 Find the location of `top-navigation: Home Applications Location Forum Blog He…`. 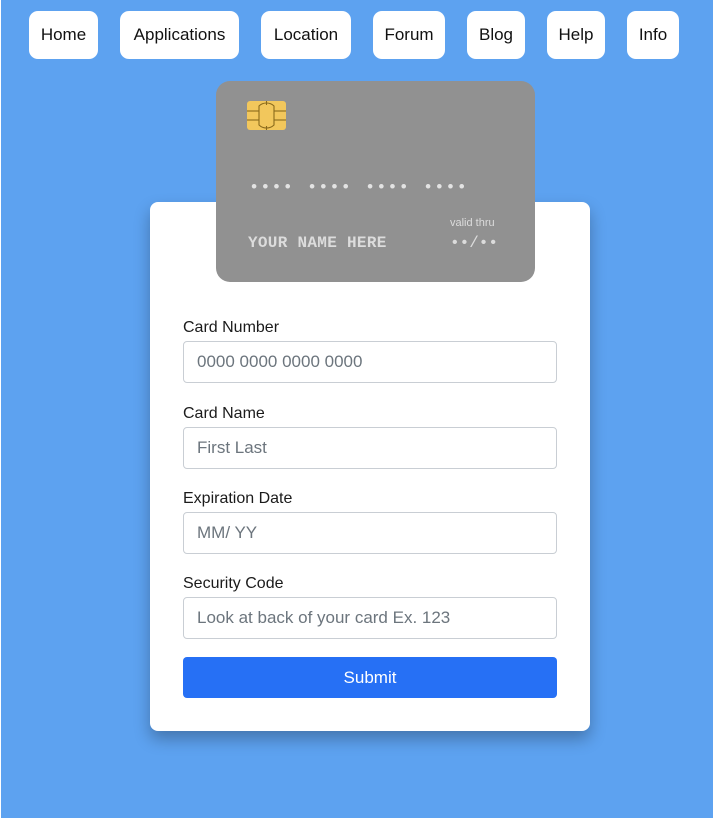

top-navigation: Home Applications Location Forum Blog He… is located at coordinates (357, 35).